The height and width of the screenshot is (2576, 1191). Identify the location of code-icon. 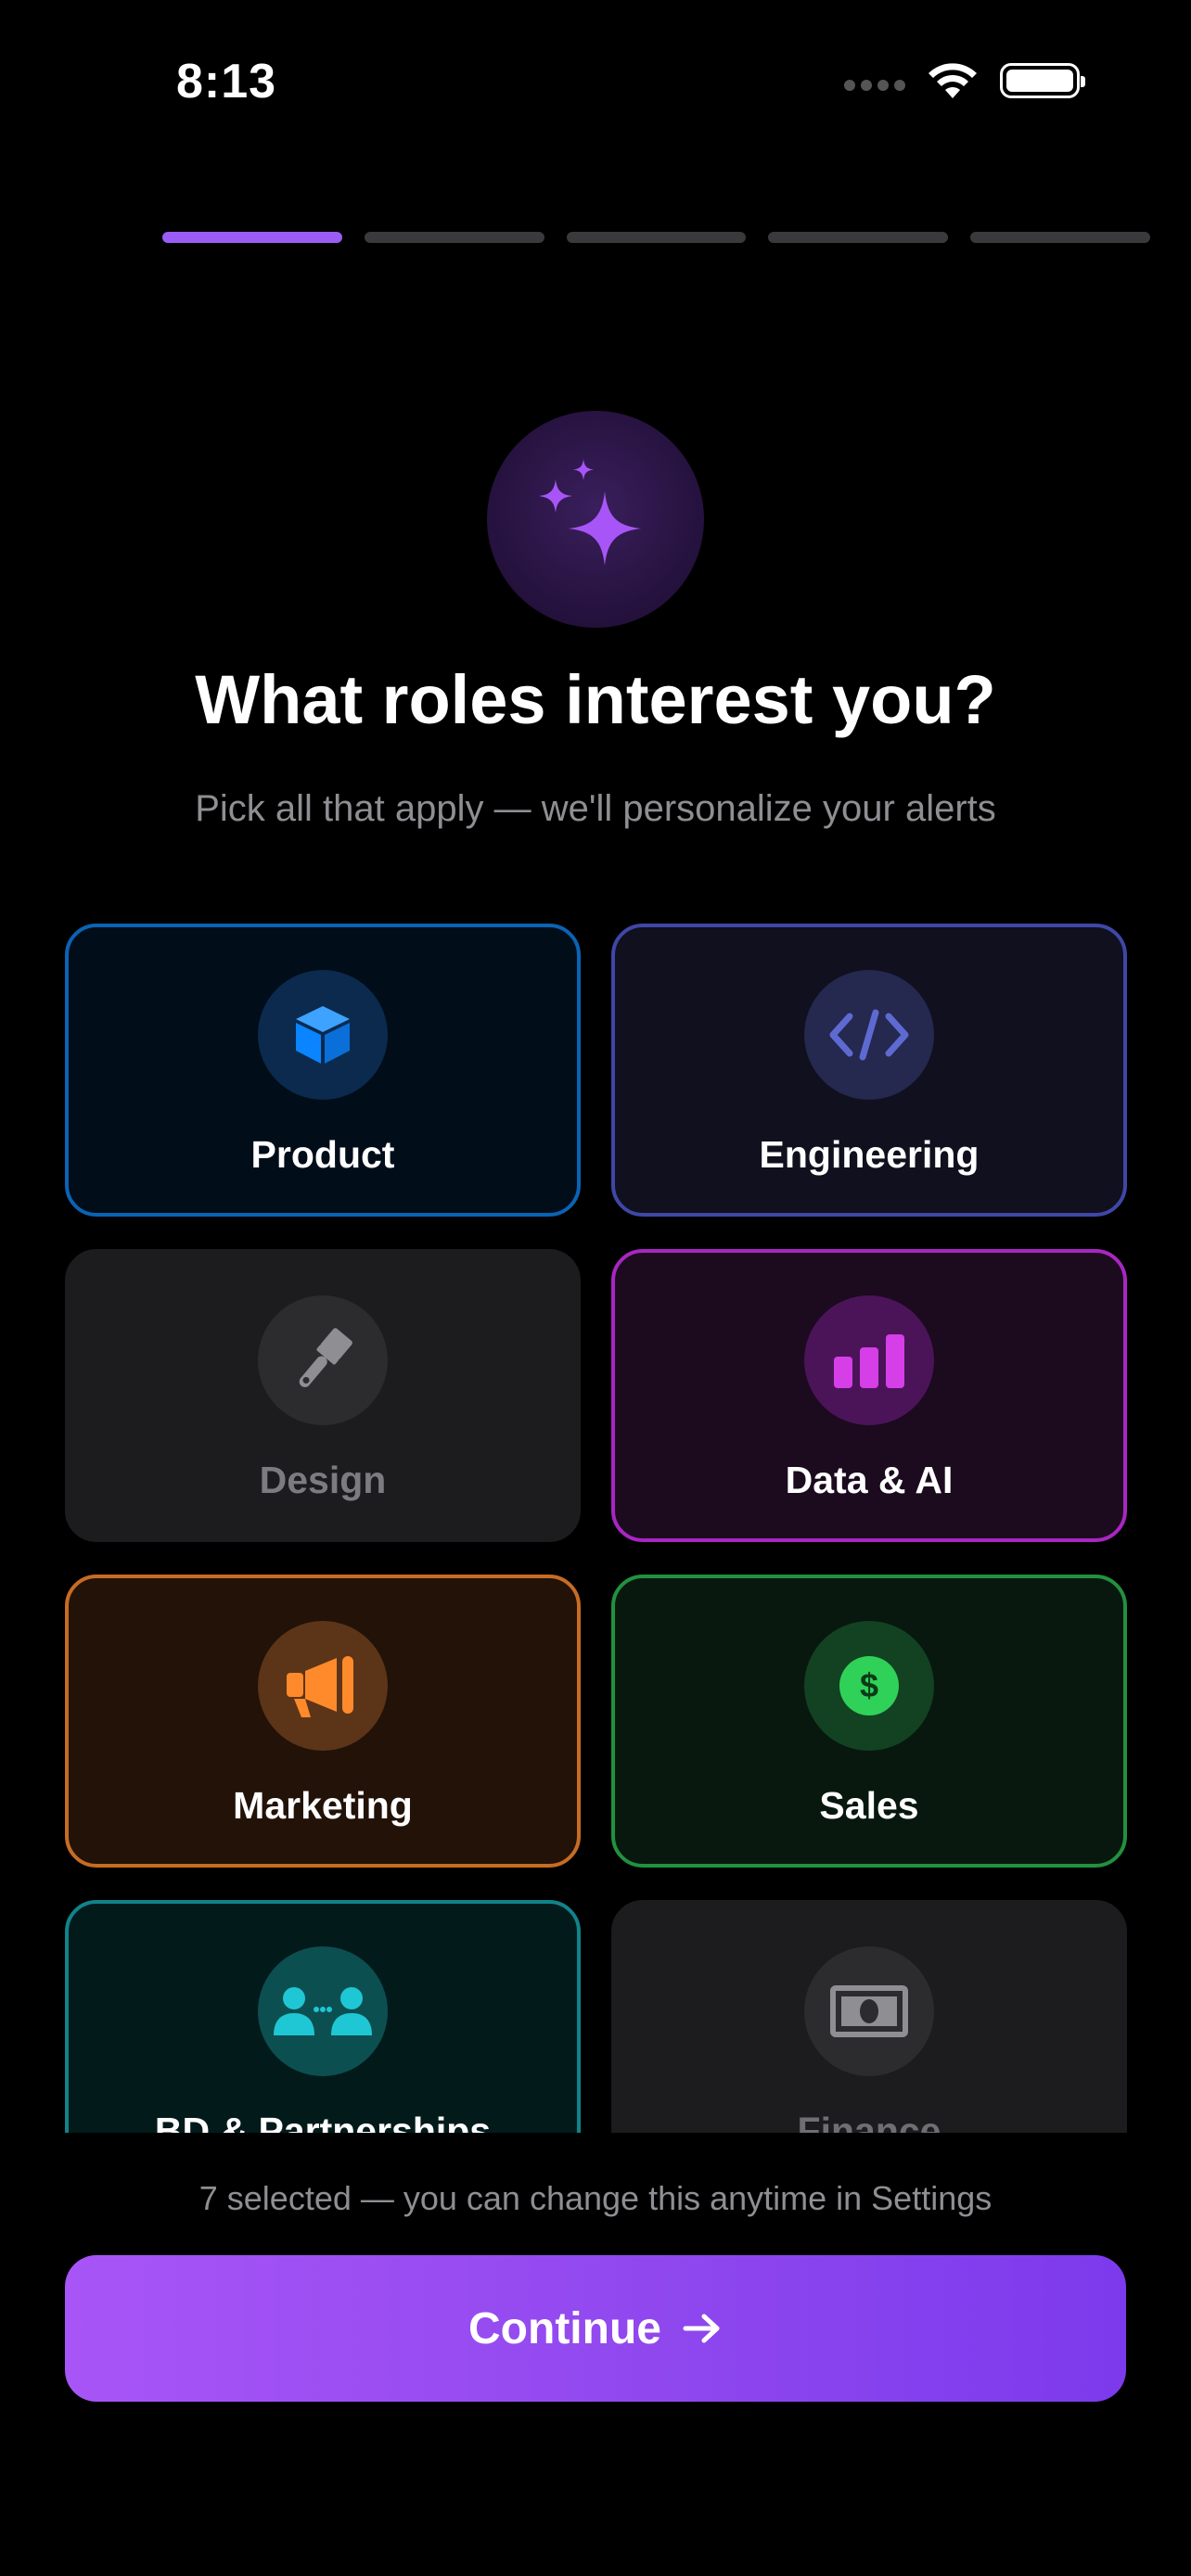
(869, 1035).